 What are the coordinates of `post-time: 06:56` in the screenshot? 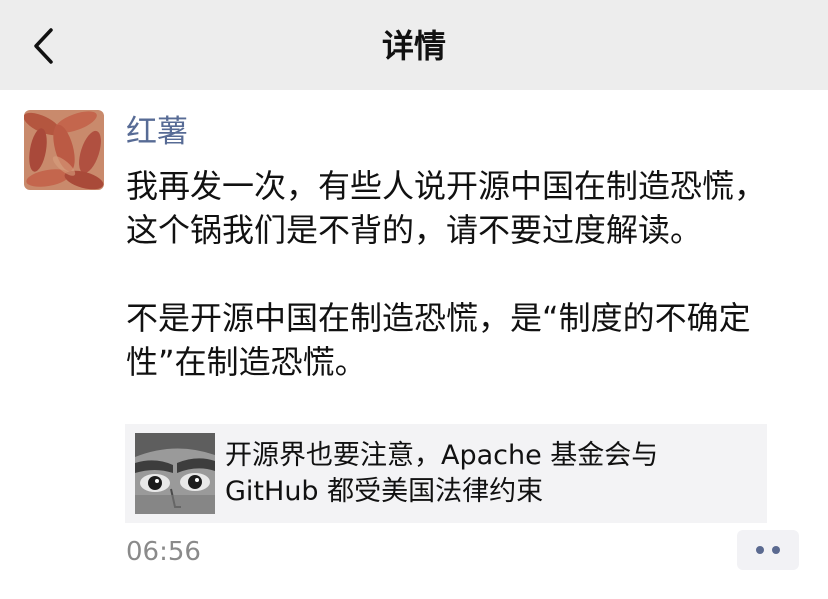 It's located at (163, 552).